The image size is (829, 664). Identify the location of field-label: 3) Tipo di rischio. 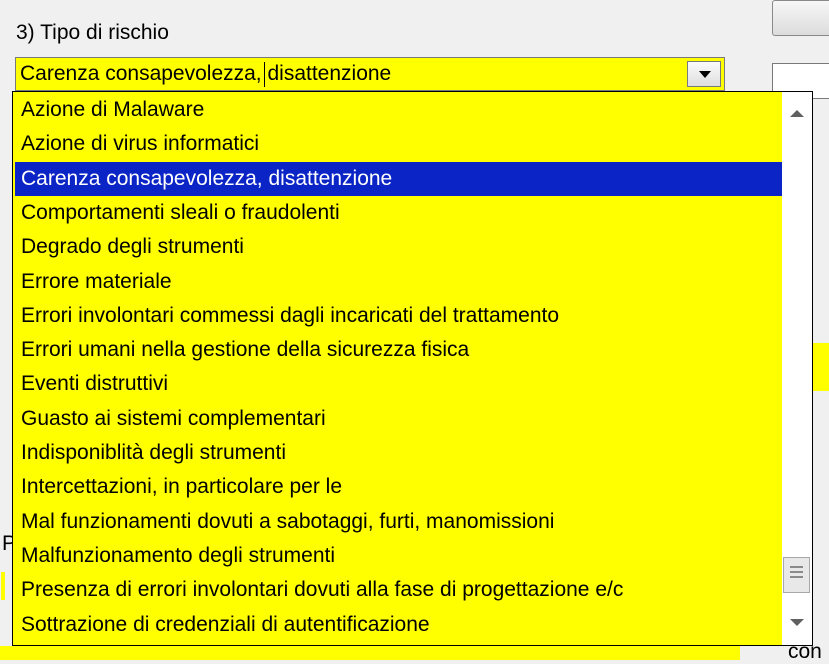
(92, 32).